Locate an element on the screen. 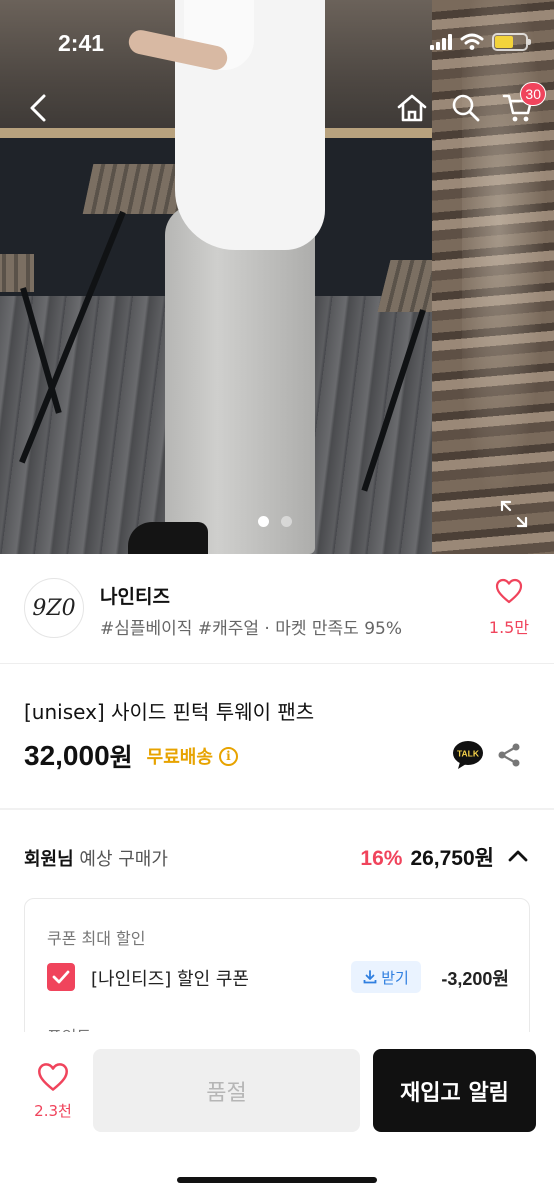  table-edge is located at coordinates (17, 273).